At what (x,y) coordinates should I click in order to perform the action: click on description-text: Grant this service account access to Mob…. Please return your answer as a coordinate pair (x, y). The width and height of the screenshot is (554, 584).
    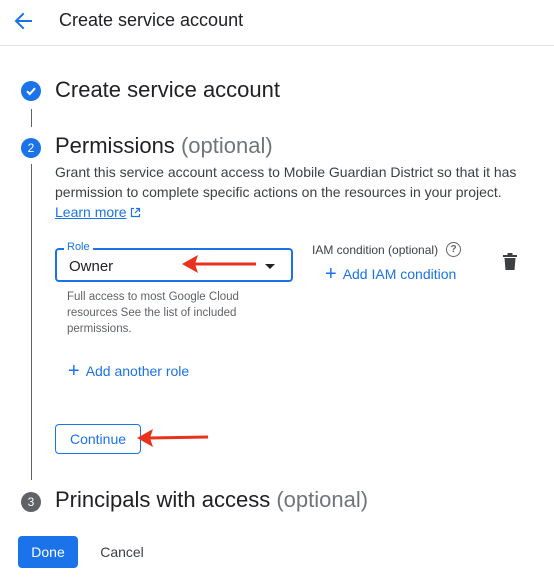
    Looking at the image, I should click on (286, 182).